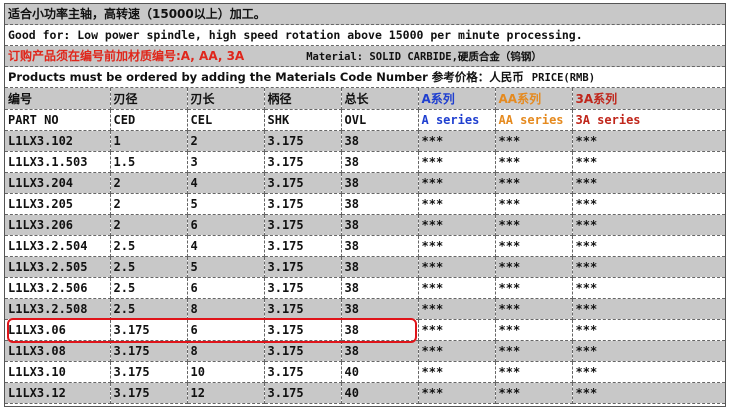 Image resolution: width=730 pixels, height=413 pixels. Describe the element at coordinates (58, 267) in the screenshot. I see `cell-part-no: L1LX3.2.505` at that location.